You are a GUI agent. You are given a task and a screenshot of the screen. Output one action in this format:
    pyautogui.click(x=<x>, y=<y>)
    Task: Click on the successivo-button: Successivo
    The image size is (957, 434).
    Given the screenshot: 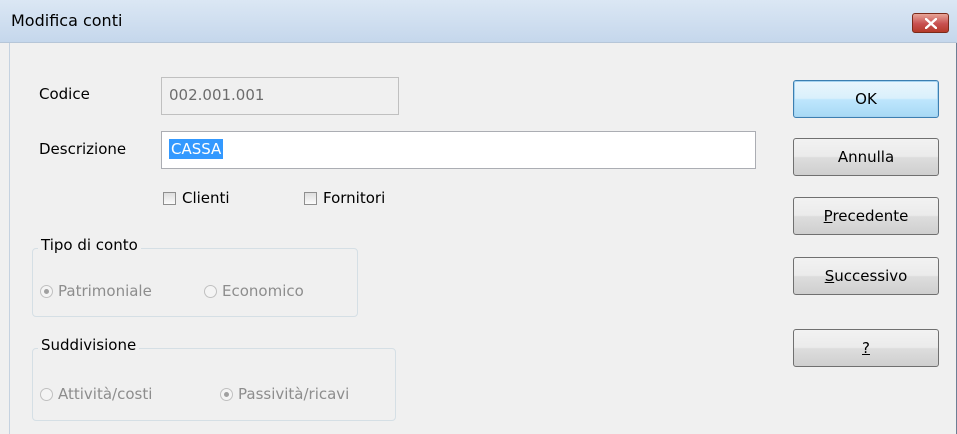 What is the action you would take?
    pyautogui.click(x=866, y=276)
    